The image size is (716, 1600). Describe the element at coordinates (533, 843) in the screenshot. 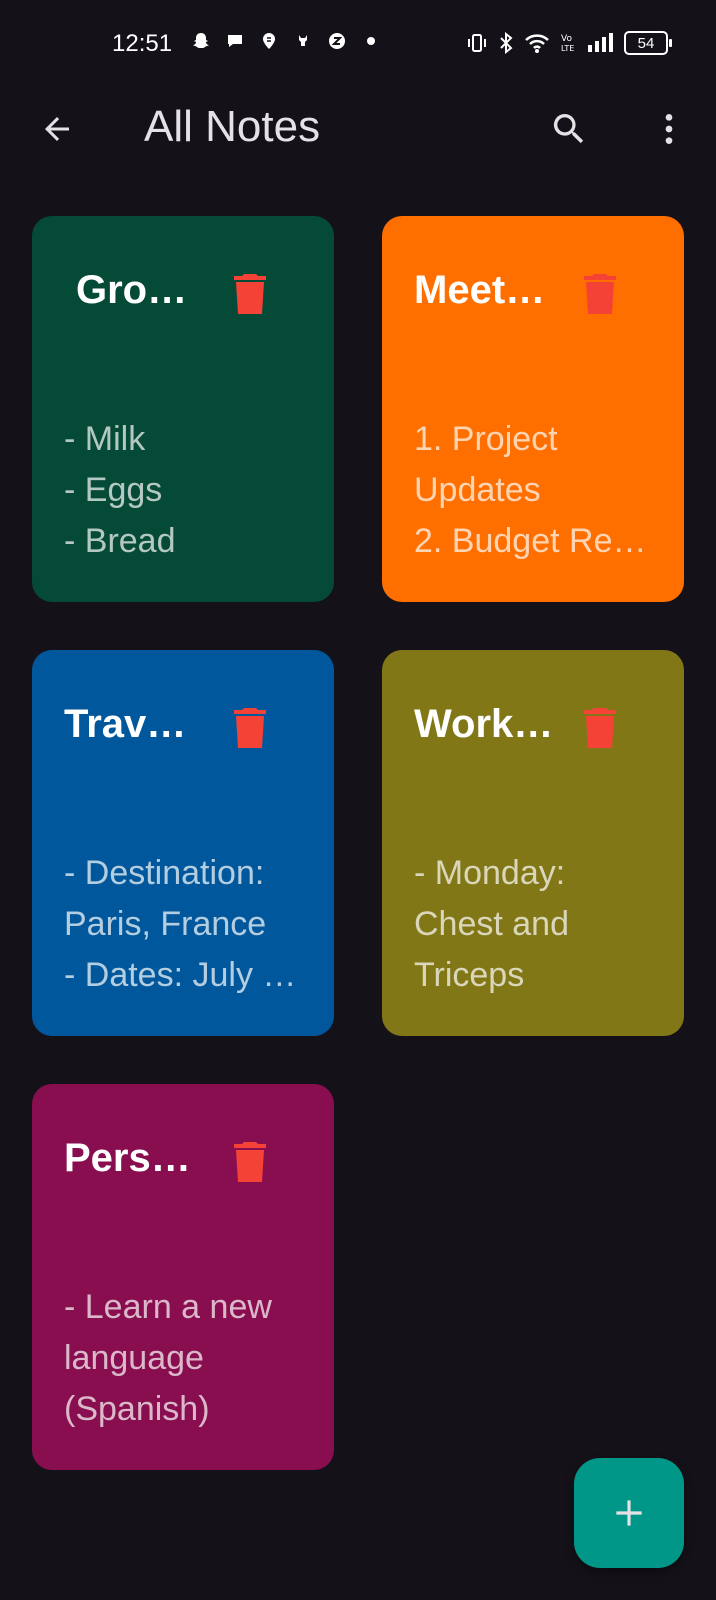

I see `note-card: Work… - Monday: Chest and Triceps` at that location.